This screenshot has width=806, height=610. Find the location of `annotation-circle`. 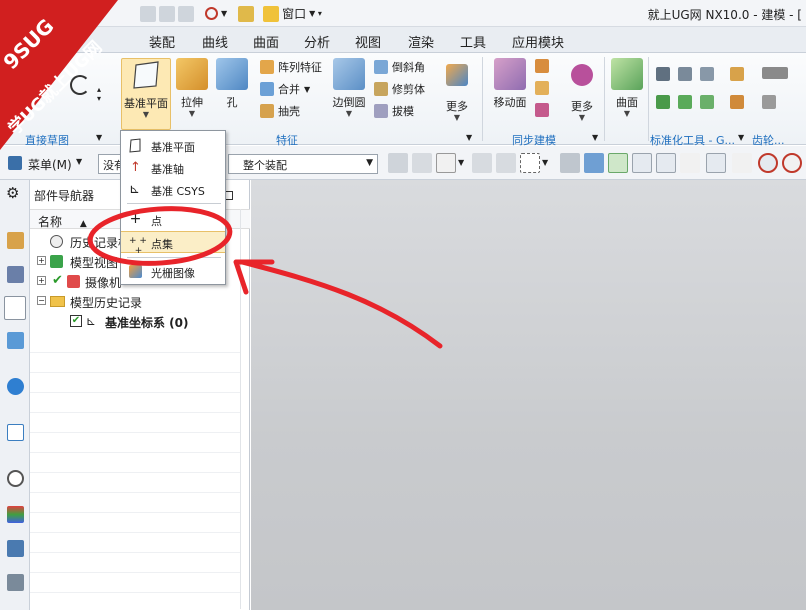

annotation-circle is located at coordinates (160, 236).